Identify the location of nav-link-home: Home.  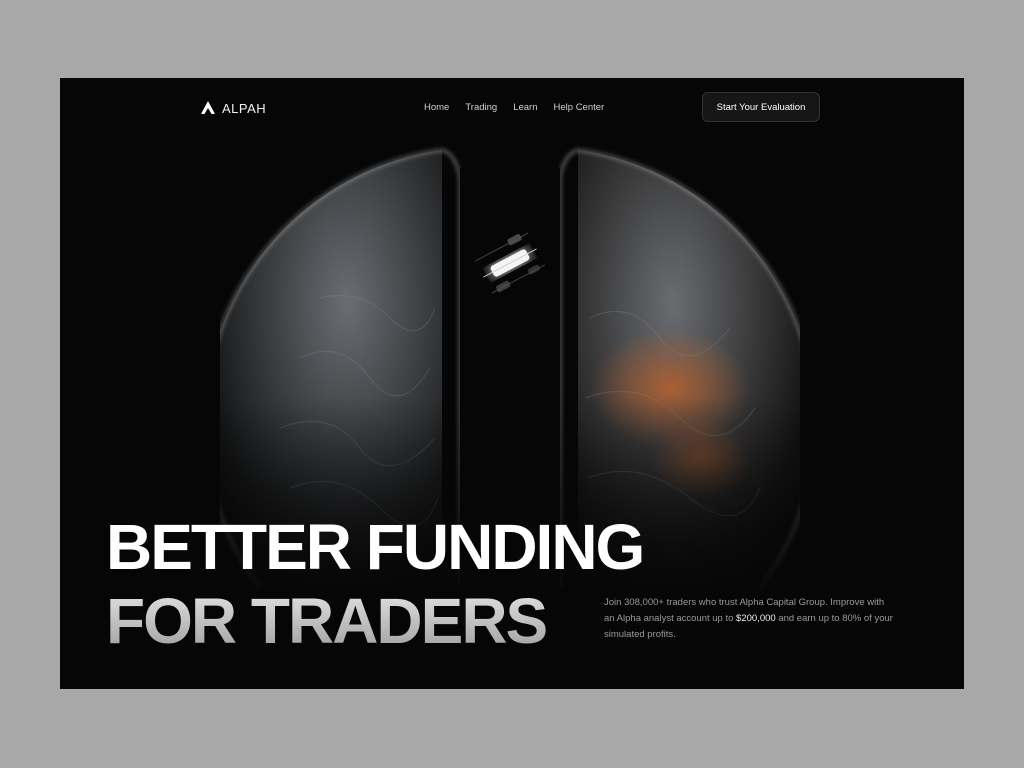
(436, 107).